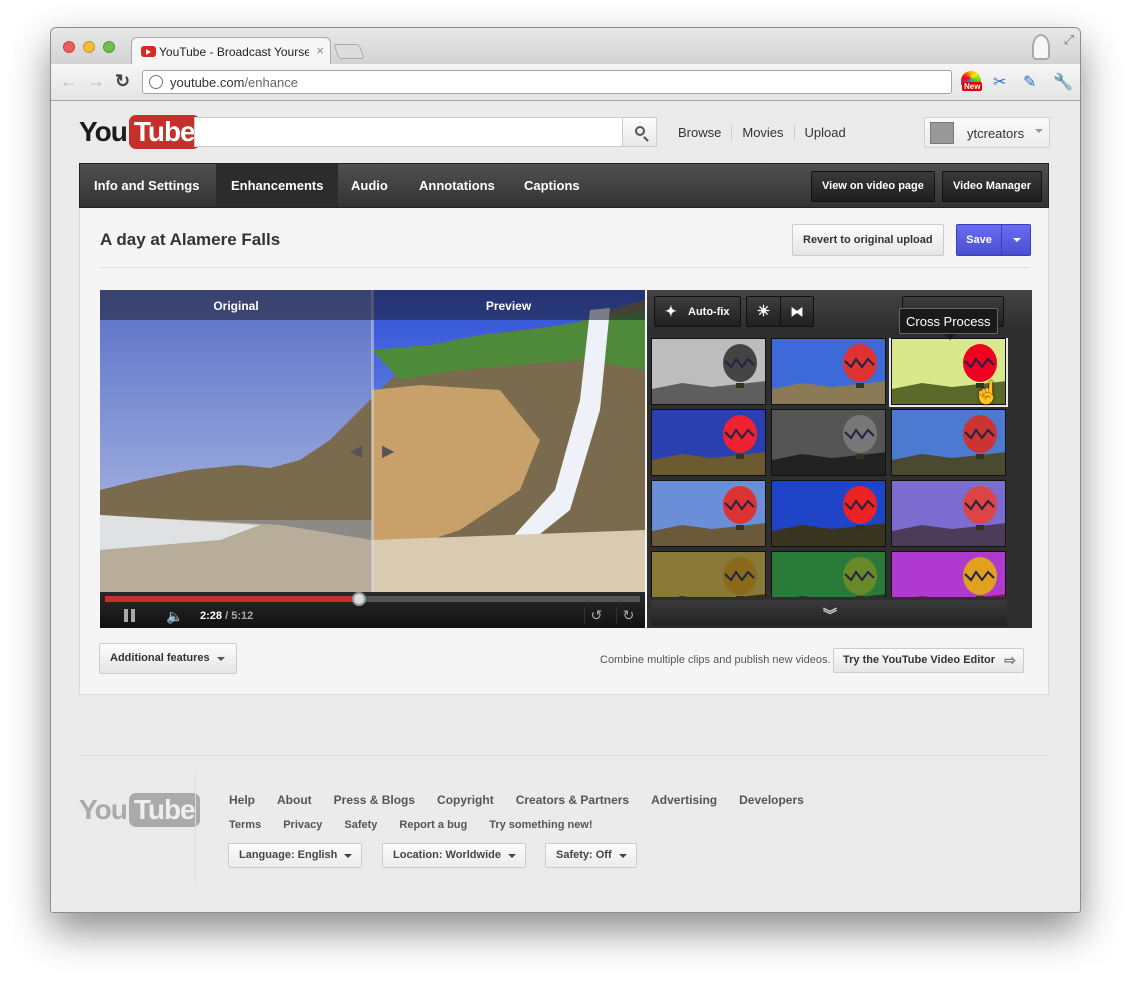  I want to click on footer-link-developers: Developers, so click(771, 800).